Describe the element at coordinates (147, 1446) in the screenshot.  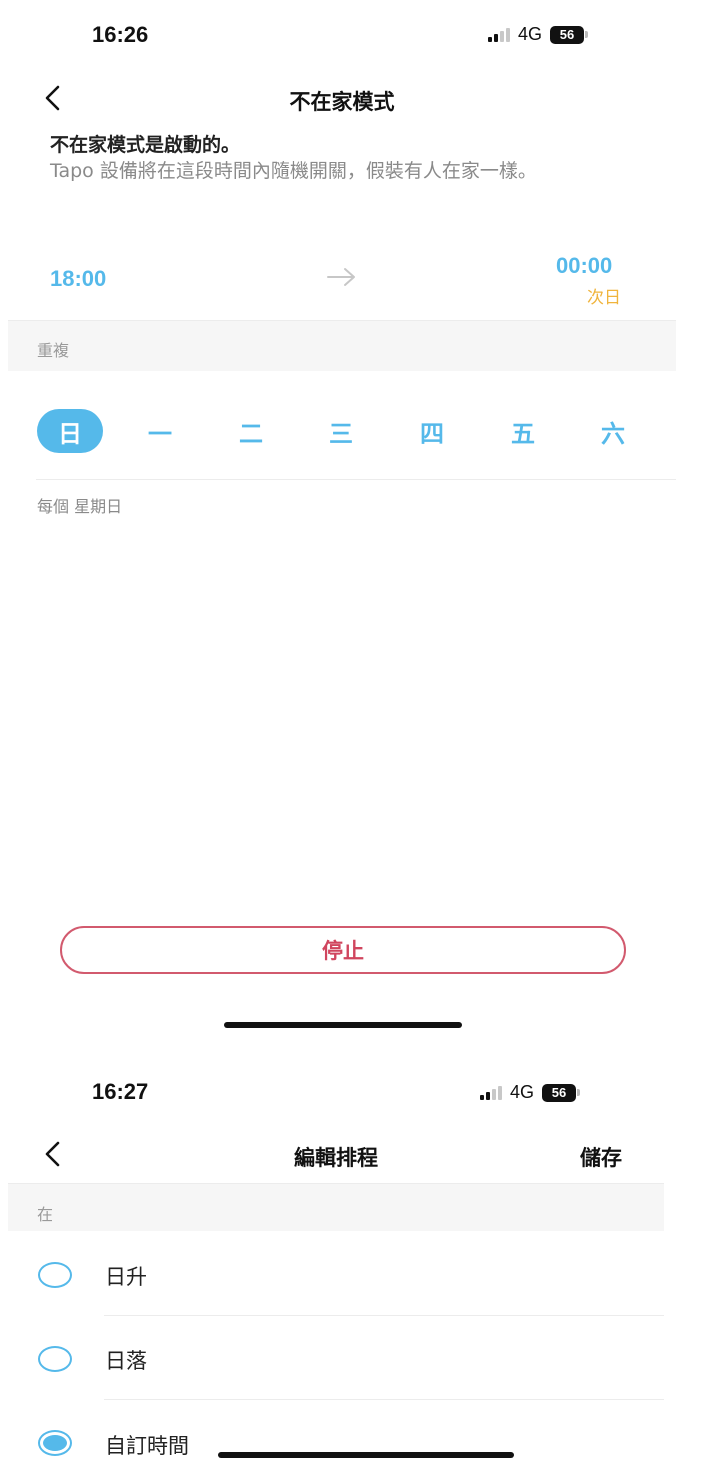
I see `option-label: 自訂時間` at that location.